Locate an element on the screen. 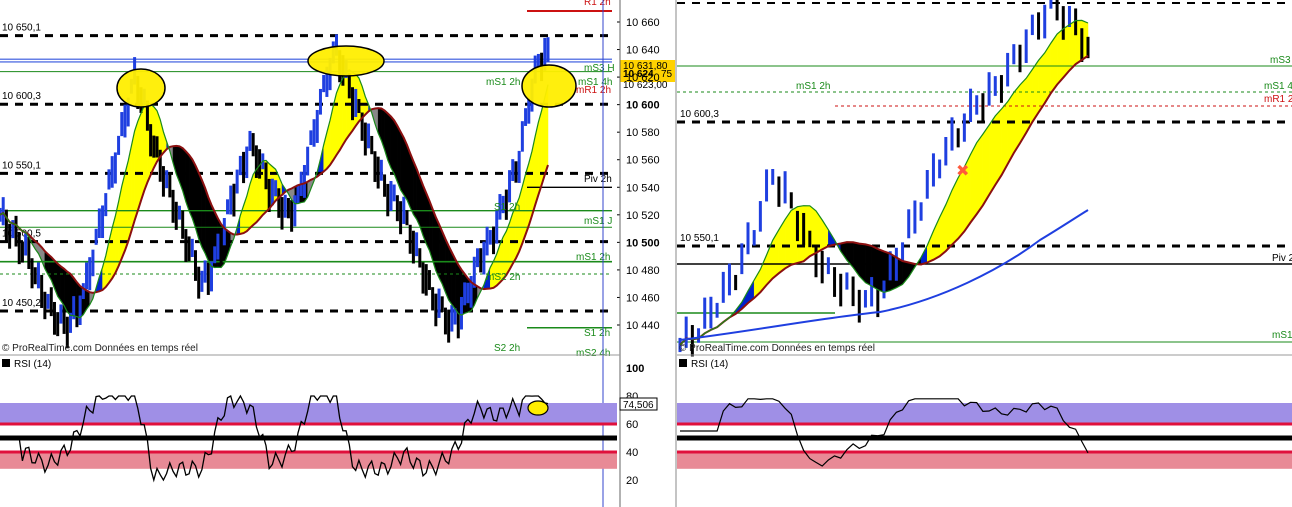  right-signal-marker: ✖ is located at coordinates (962, 170).